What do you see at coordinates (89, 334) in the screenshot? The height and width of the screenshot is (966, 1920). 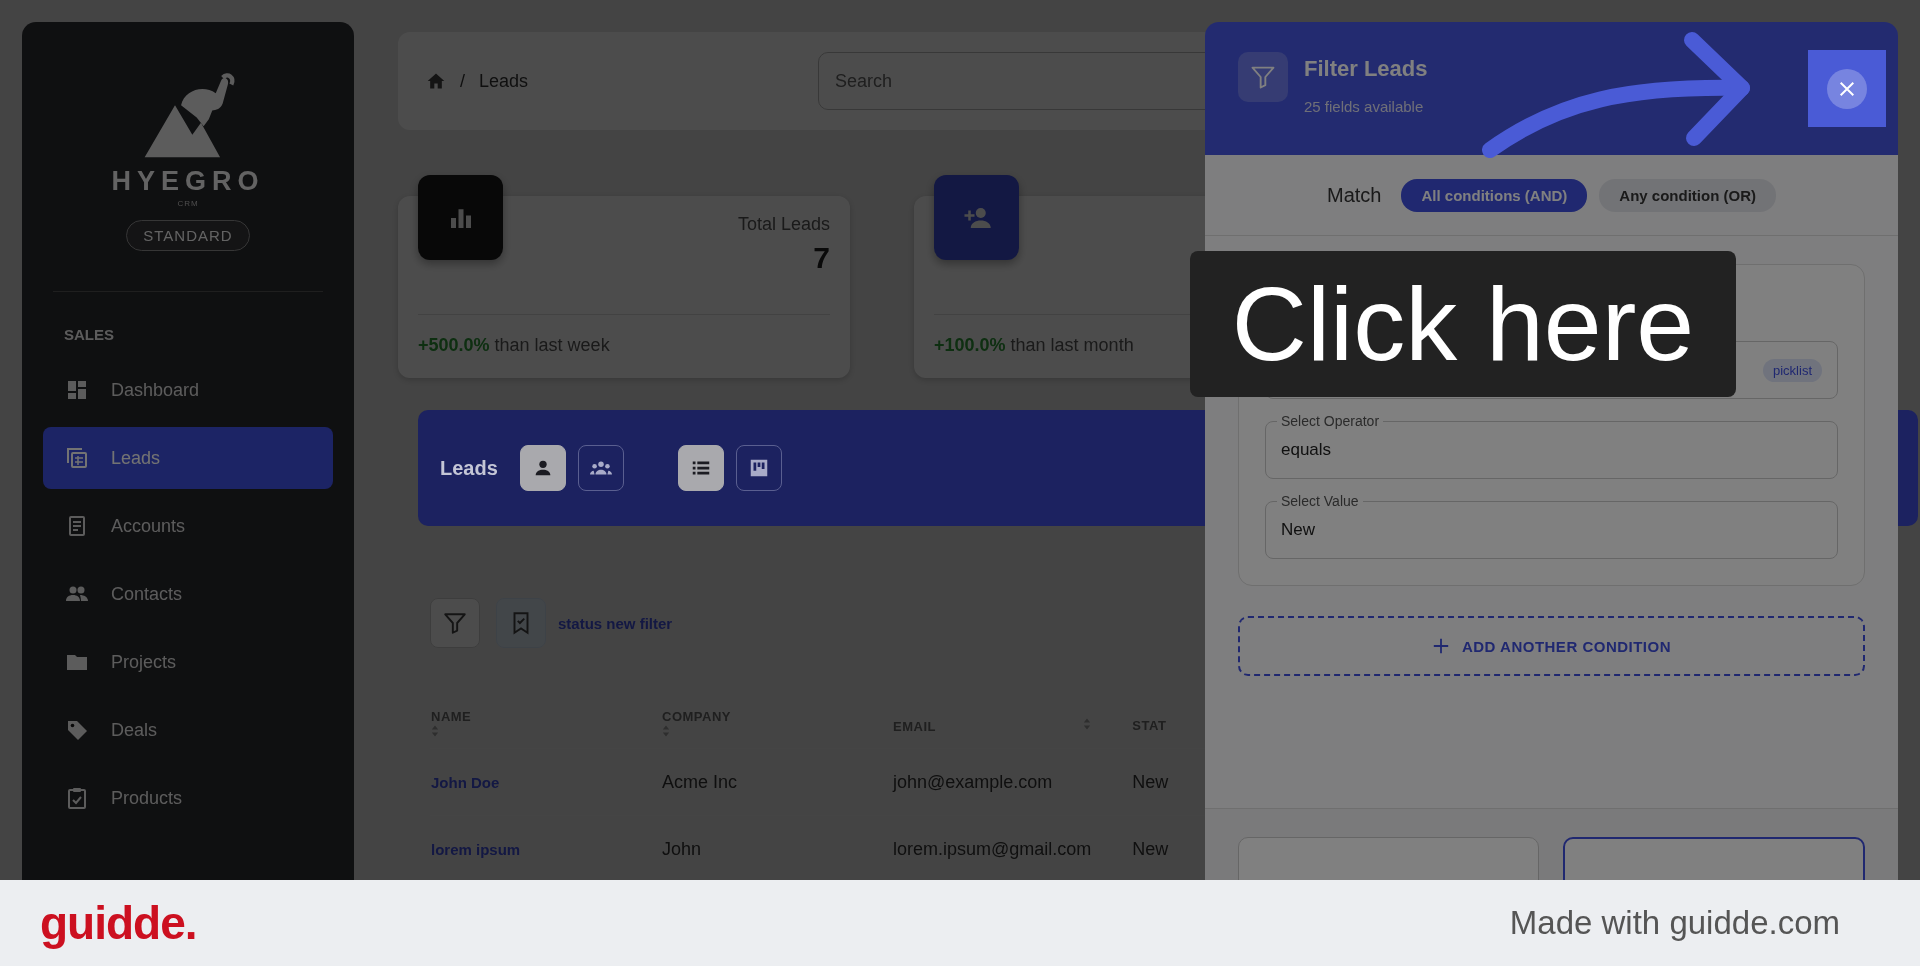 I see `section-heading: SALES` at bounding box center [89, 334].